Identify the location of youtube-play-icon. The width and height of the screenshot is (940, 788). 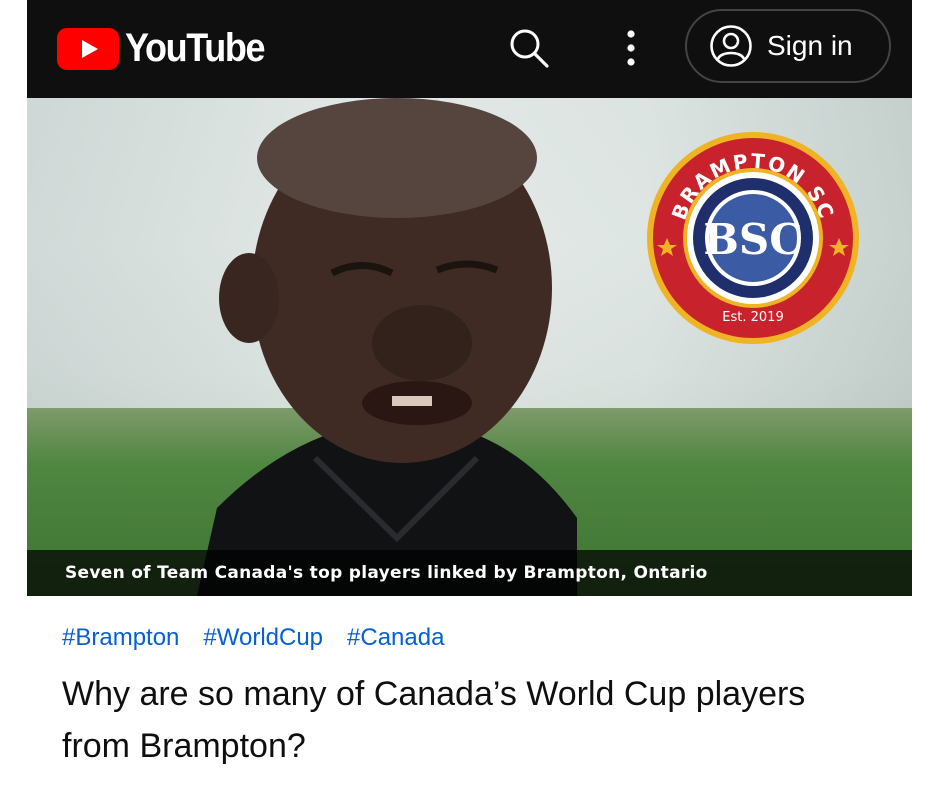
(88, 48).